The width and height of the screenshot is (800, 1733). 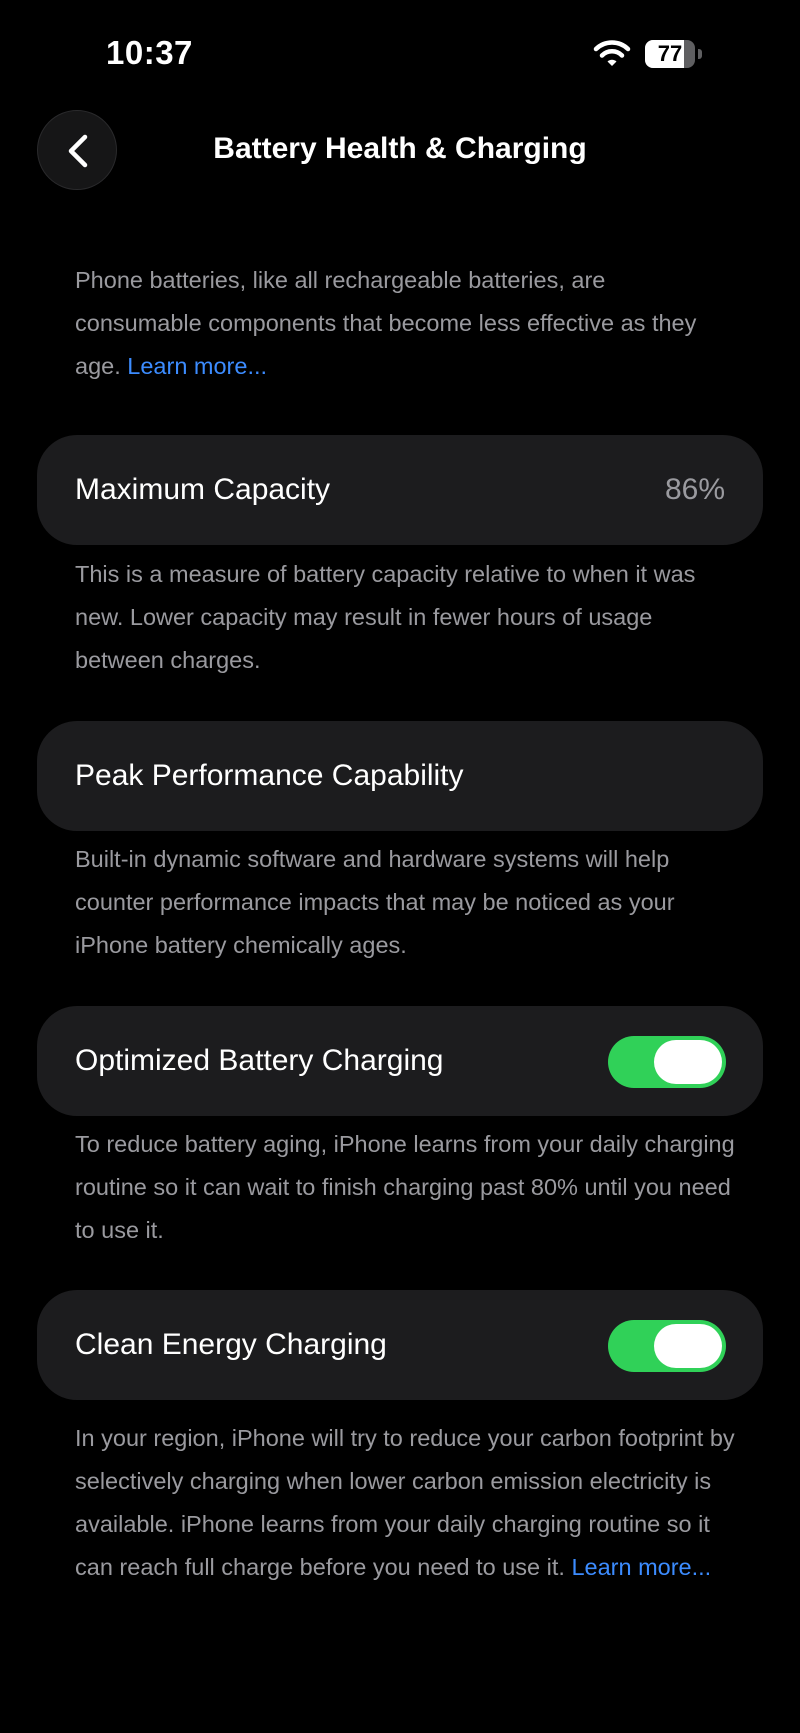 What do you see at coordinates (694, 489) in the screenshot?
I see `maximum-capacity-value: 86%` at bounding box center [694, 489].